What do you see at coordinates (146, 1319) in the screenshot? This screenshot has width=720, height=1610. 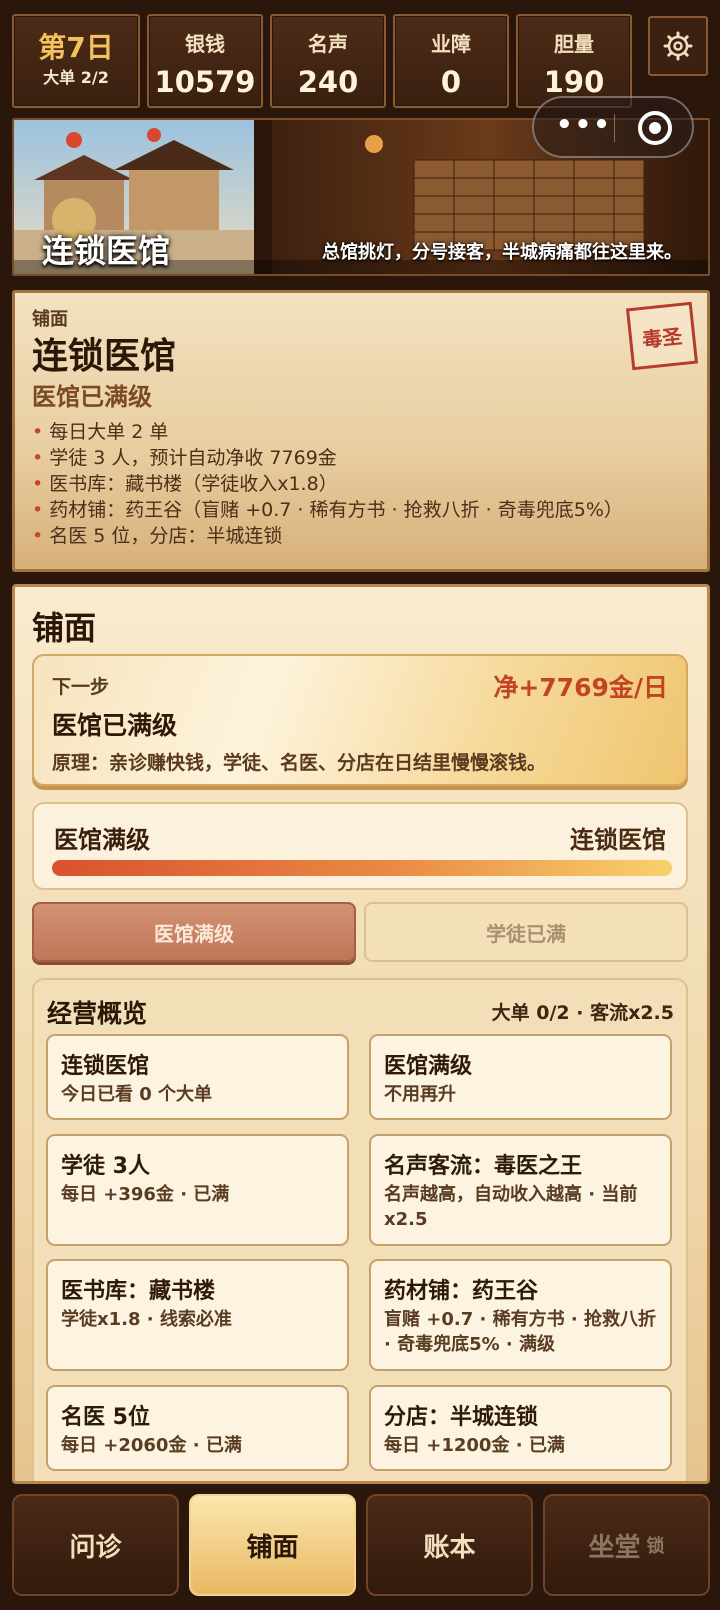 I see `cell-desc: 学徒x1.8 · 线索必准` at bounding box center [146, 1319].